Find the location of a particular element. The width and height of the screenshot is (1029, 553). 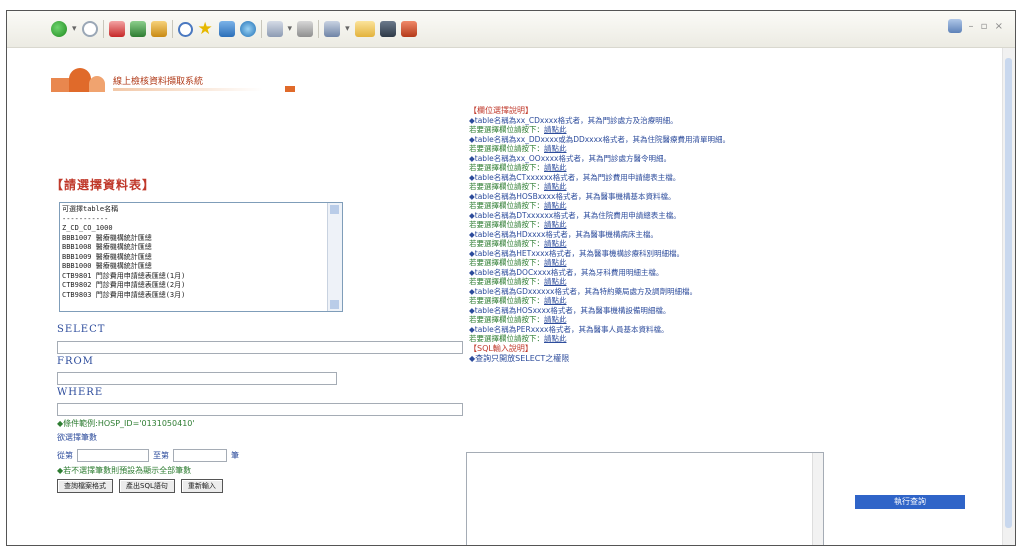

help-line-text: ◆table名稱為HDxxxx格式者，其為醫事機構病床主檔。 is located at coordinates (563, 234).